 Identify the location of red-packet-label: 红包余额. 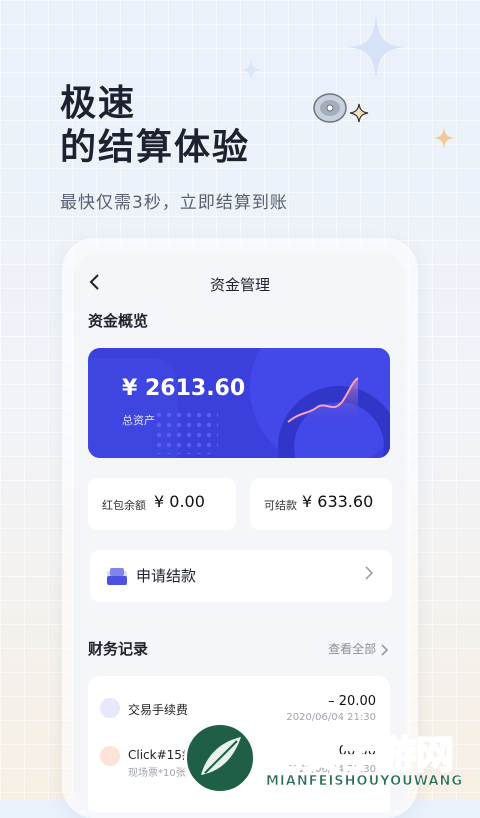
(124, 505).